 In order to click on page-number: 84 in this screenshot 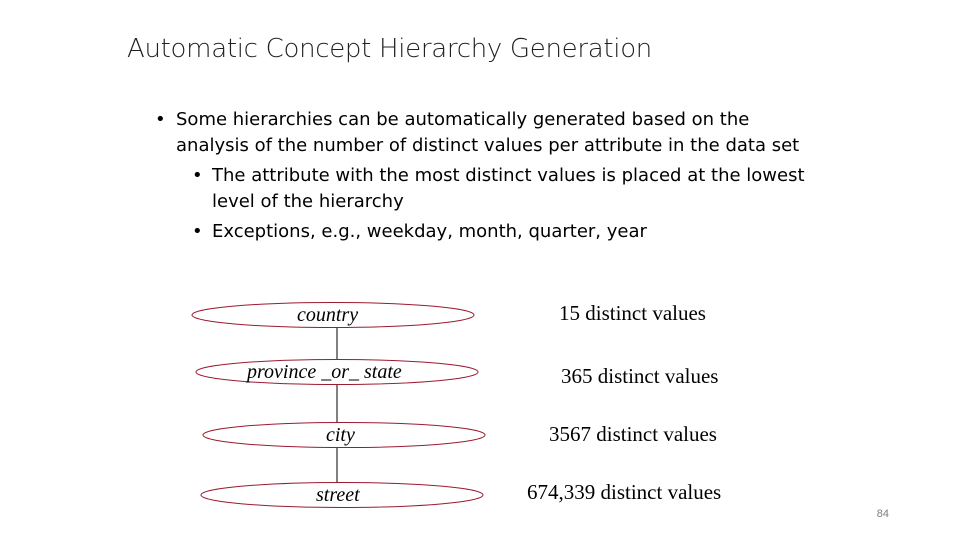, I will do `click(882, 514)`.